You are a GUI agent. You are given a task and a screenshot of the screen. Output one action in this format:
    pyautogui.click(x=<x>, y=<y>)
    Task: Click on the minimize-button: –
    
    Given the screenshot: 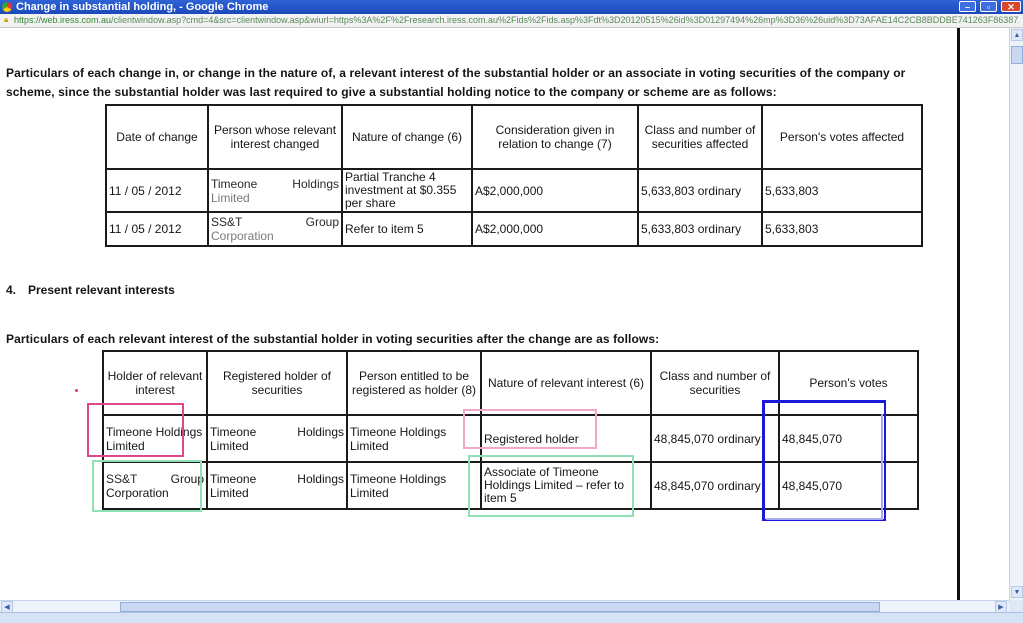 What is the action you would take?
    pyautogui.click(x=967, y=6)
    